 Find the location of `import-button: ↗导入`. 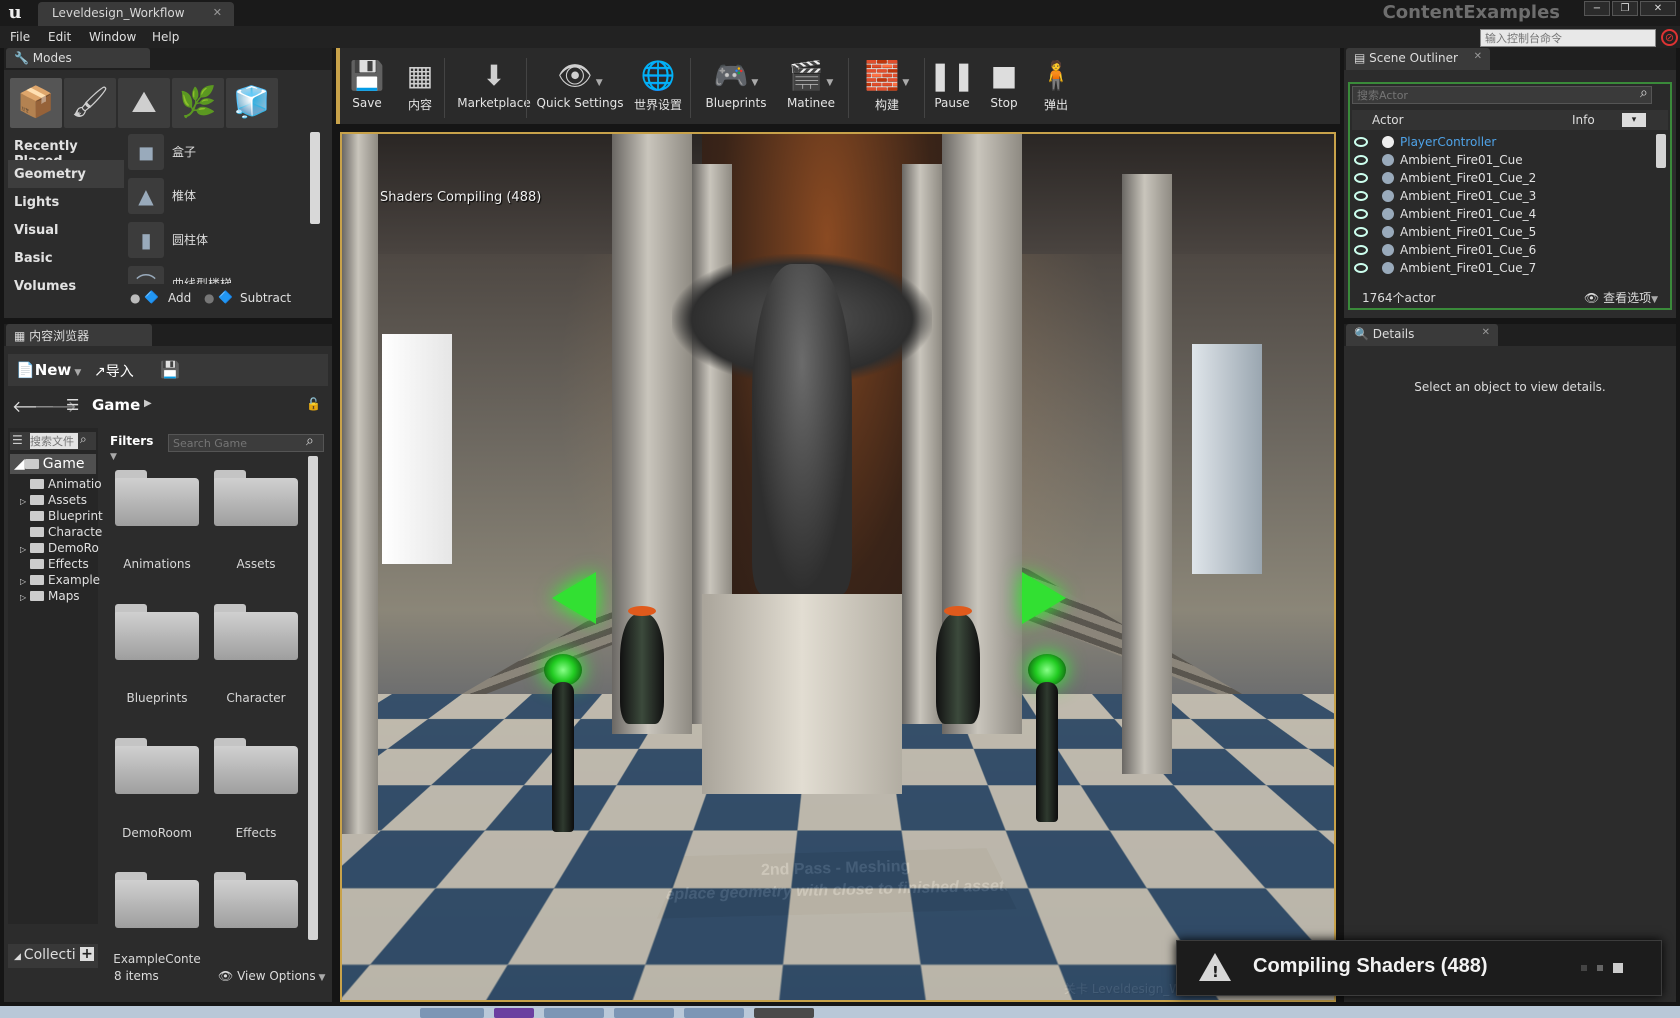

import-button: ↗导入 is located at coordinates (114, 370).